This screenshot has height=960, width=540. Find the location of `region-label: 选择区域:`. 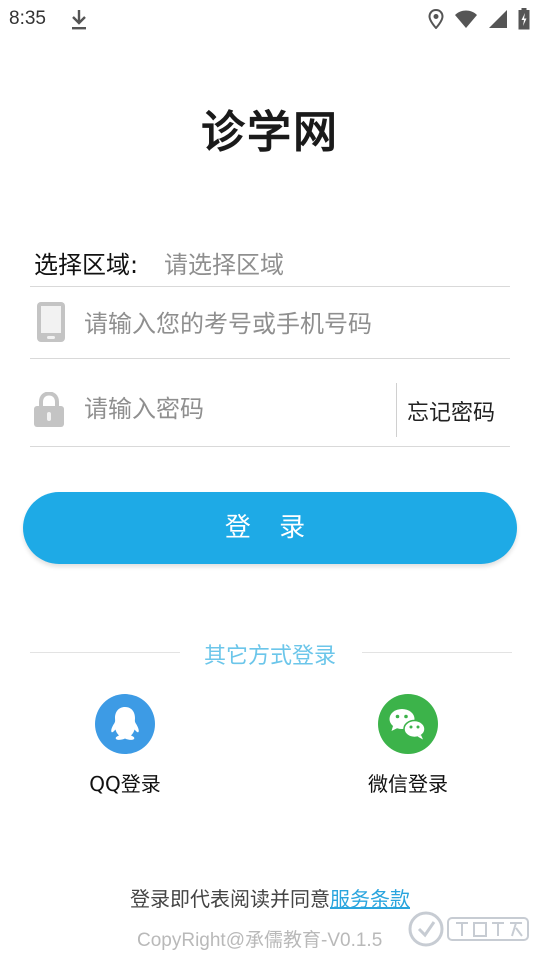

region-label: 选择区域: is located at coordinates (86, 265).